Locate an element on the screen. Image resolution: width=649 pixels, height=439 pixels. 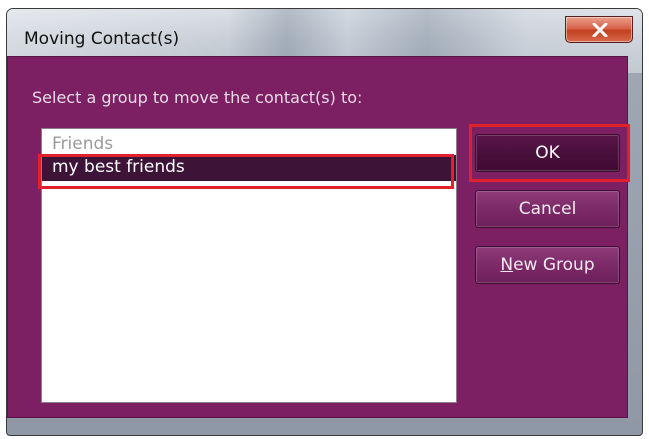
ok-button: OK is located at coordinates (547, 153).